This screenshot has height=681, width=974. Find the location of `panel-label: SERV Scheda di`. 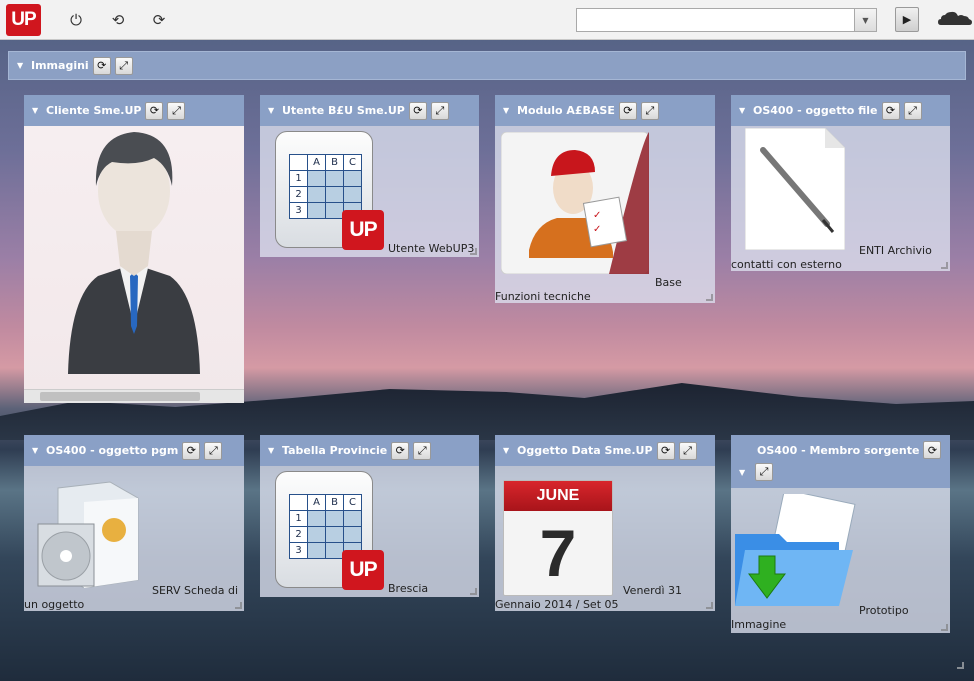

panel-label: SERV Scheda di is located at coordinates (195, 590).